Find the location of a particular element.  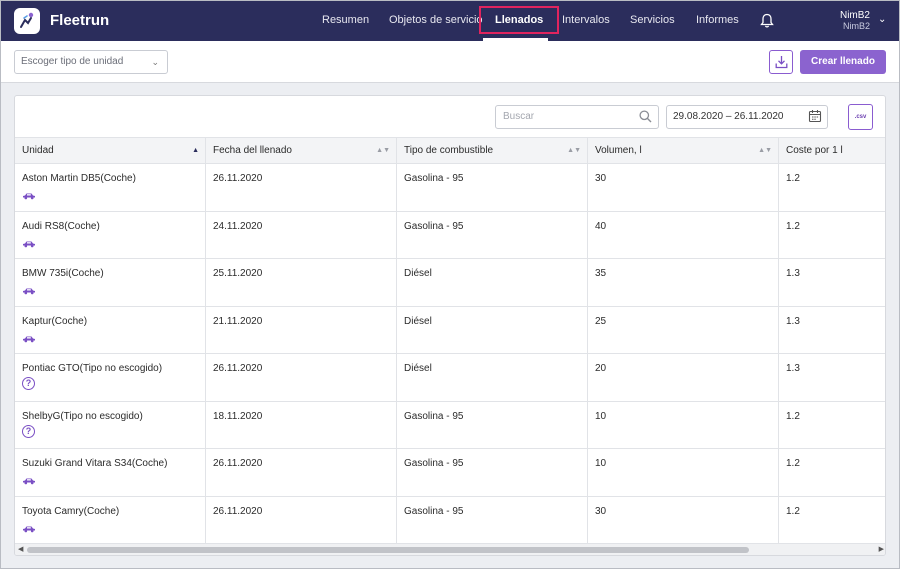

cell-date-text: 25.11.2020 is located at coordinates (238, 273).